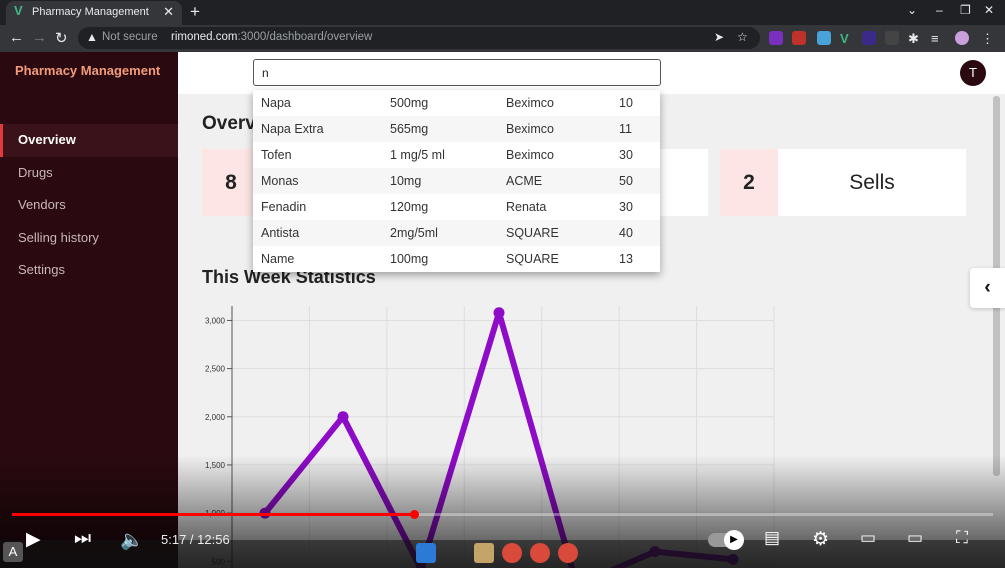 Image resolution: width=1005 pixels, height=568 pixels. I want to click on y-tick-label: 2,500, so click(215, 369).